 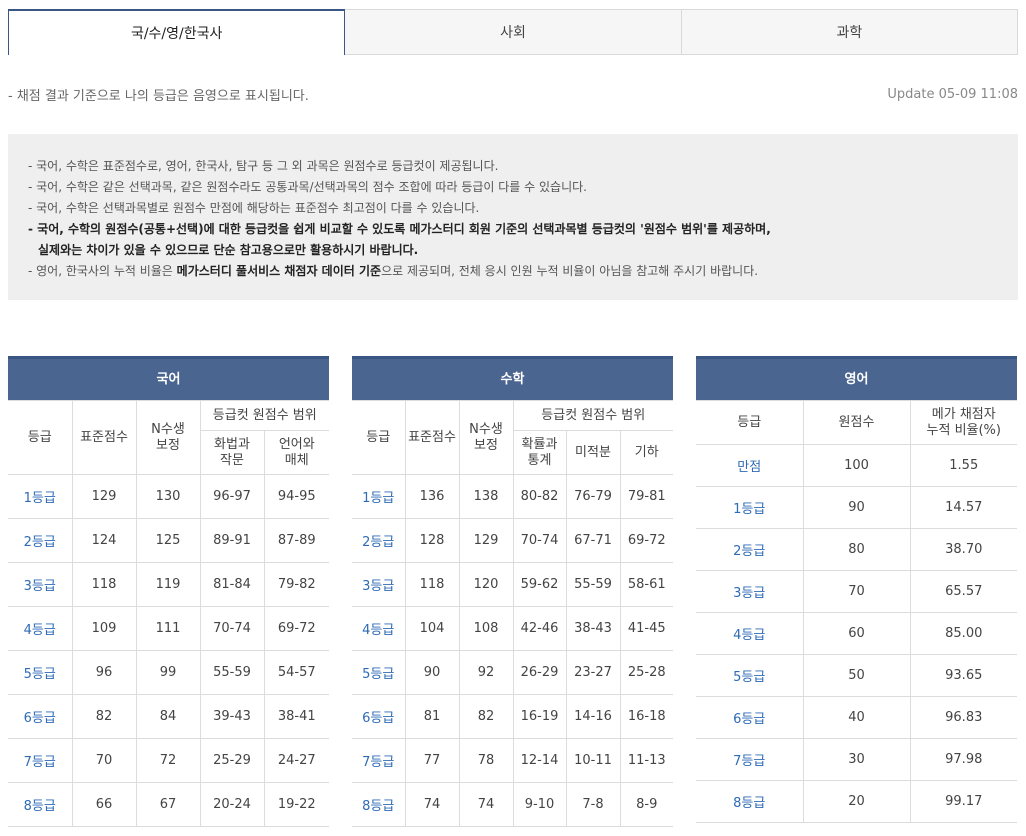 I want to click on n-corrected-score: 111, so click(x=168, y=628).